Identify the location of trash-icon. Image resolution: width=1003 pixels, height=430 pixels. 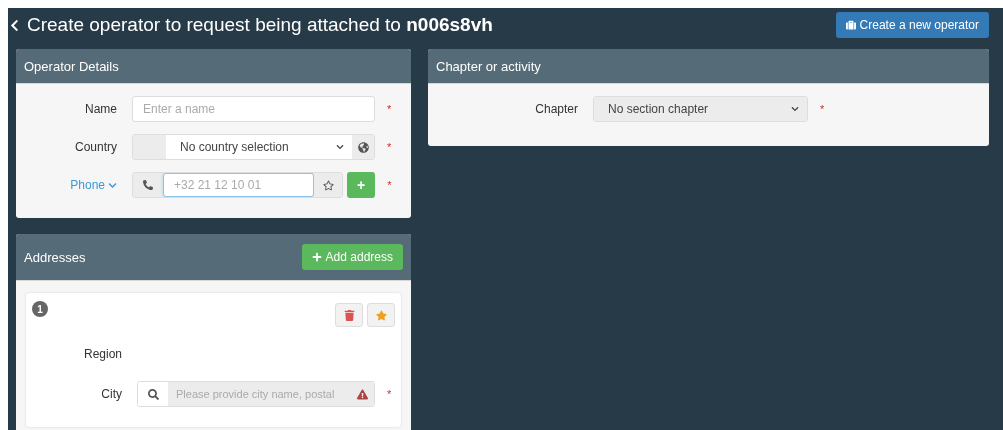
(349, 315).